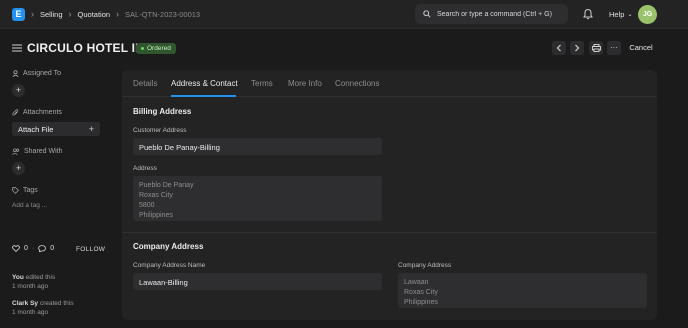 This screenshot has width=688, height=328. I want to click on activity-user: You, so click(18, 277).